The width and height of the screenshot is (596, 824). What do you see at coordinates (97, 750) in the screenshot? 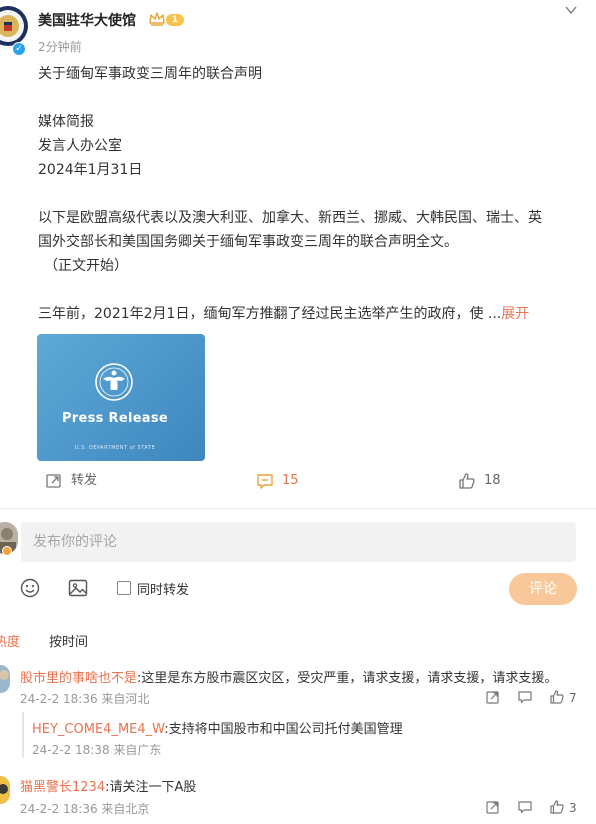
I see `reply-meta: 24-2-2 18:38 来自广东` at bounding box center [97, 750].